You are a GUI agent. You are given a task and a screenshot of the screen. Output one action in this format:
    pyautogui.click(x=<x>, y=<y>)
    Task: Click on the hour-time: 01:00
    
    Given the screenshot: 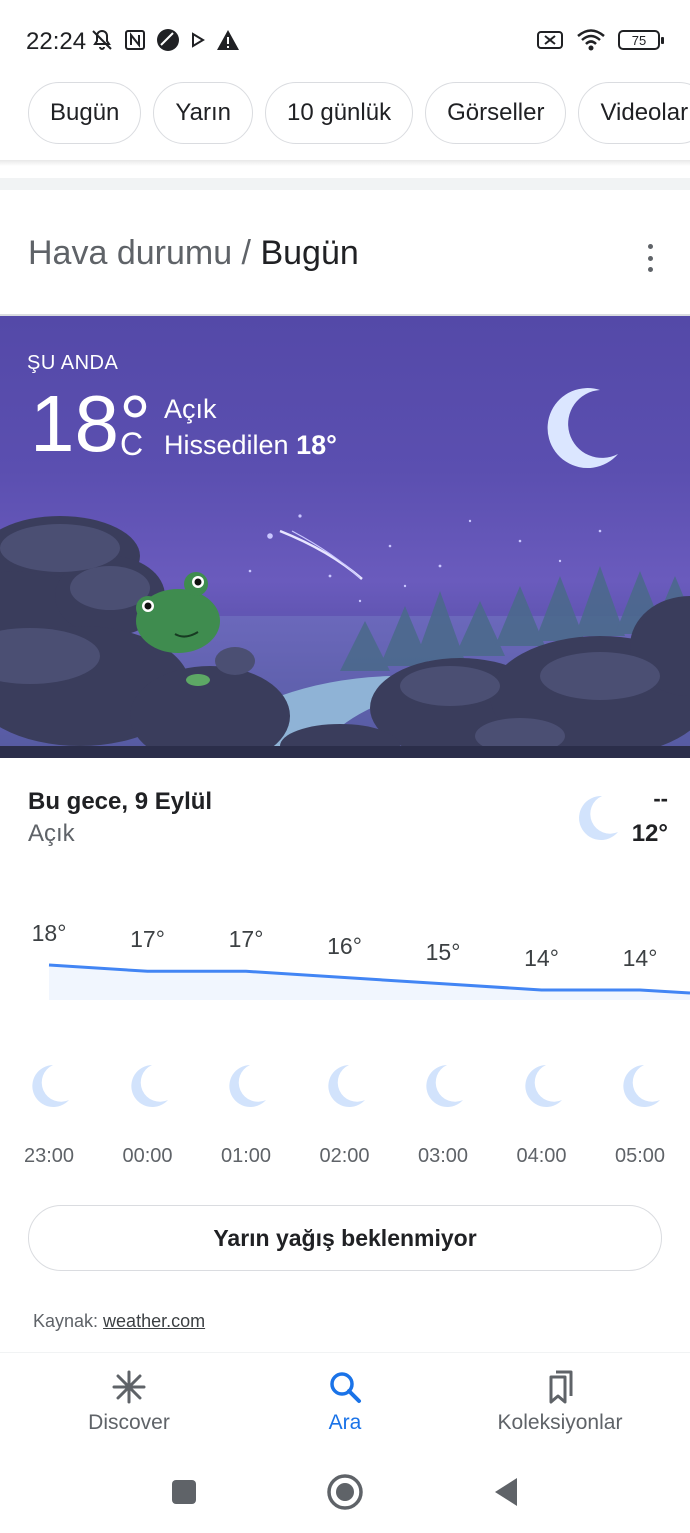 What is the action you would take?
    pyautogui.click(x=246, y=1156)
    